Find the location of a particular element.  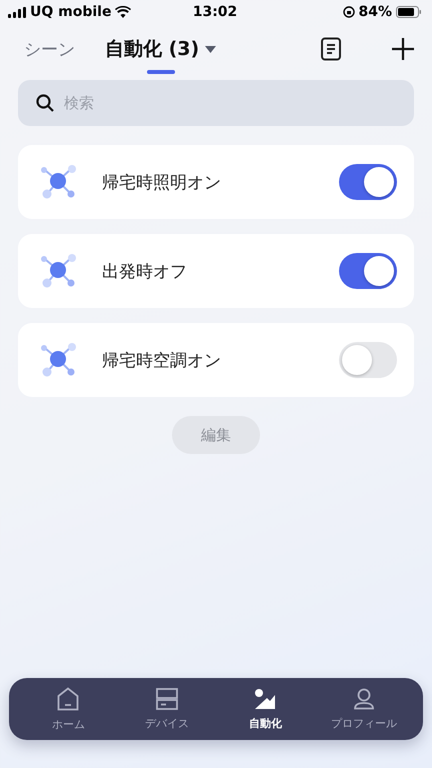

carrier-name: UQ mobile is located at coordinates (71, 12).